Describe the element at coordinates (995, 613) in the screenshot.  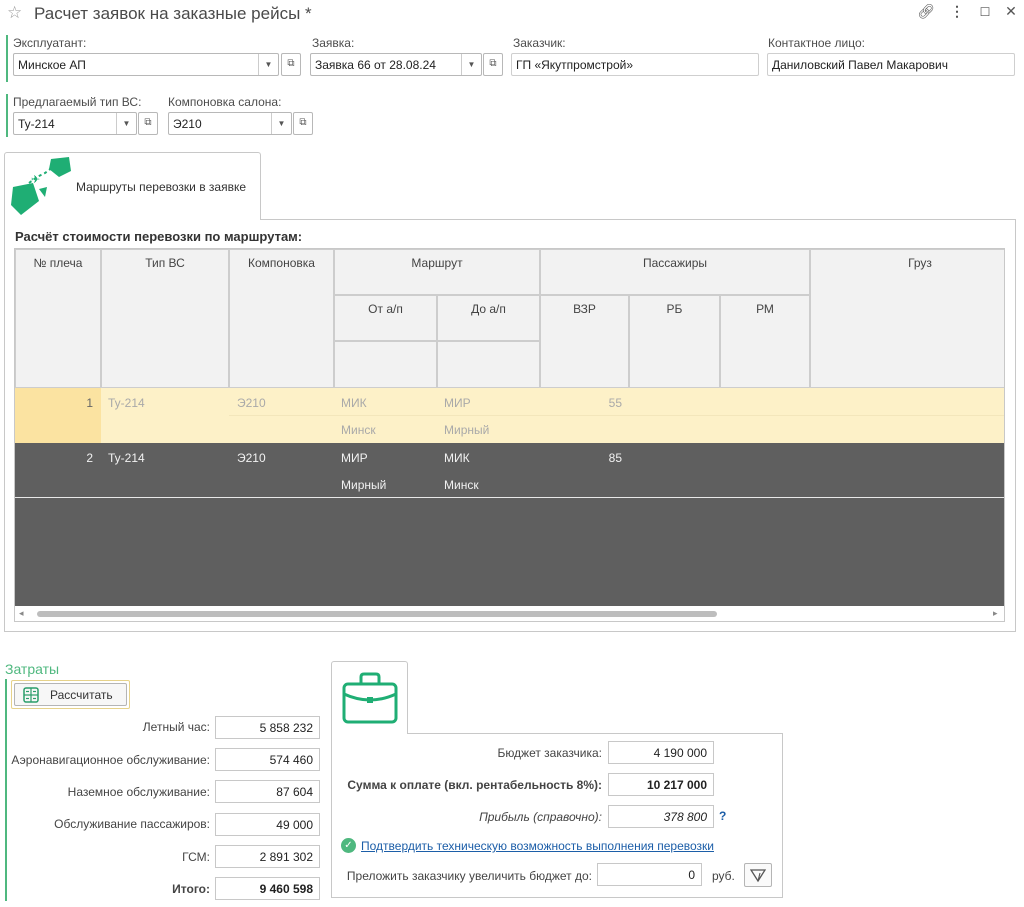
I see `scroll-right-icon: ▸` at that location.